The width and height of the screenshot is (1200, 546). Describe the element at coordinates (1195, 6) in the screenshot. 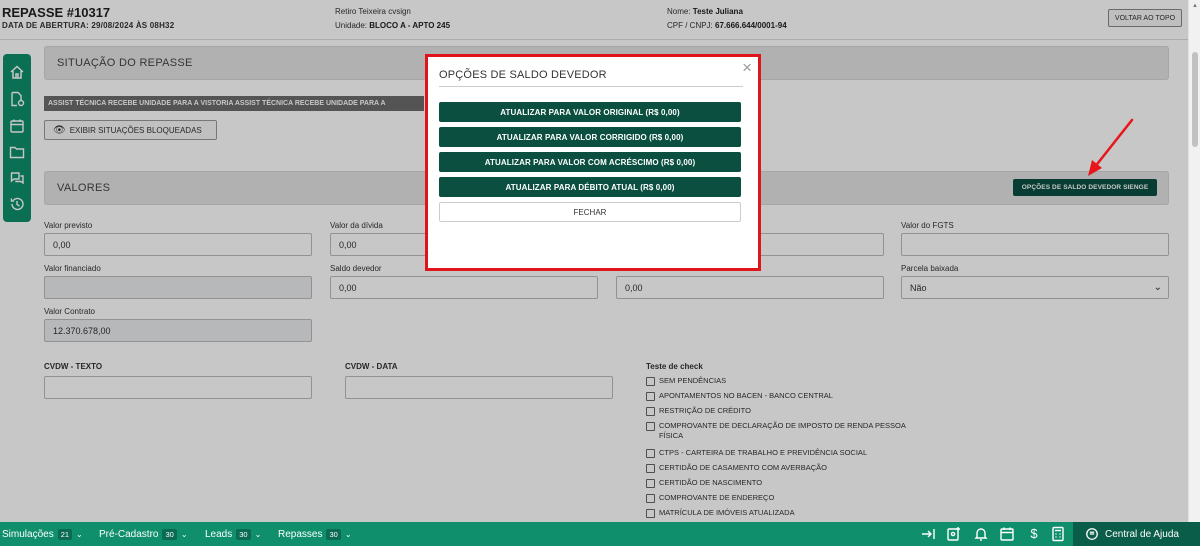

I see `scroll-up-icon: ▲` at that location.